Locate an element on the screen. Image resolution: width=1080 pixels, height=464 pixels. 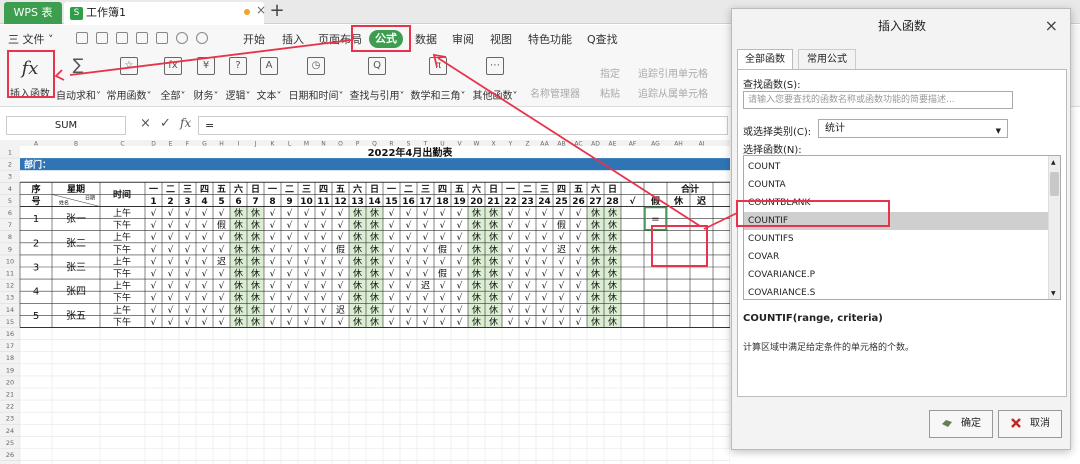
row-number: 22 is located at coordinates (10, 407).